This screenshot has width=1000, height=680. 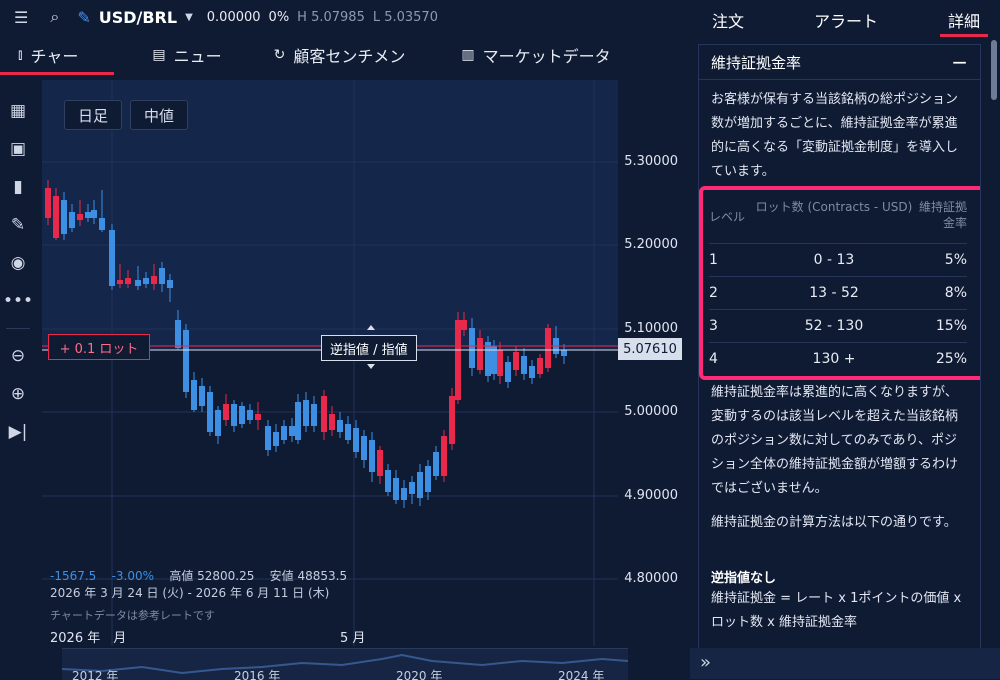 What do you see at coordinates (18, 356) in the screenshot?
I see `zoom-out-icon: ⊖` at bounding box center [18, 356].